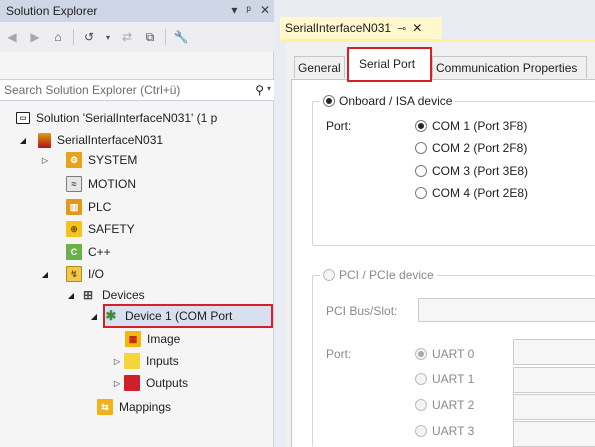  Describe the element at coordinates (471, 193) in the screenshot. I see `com4-option: COM 4 (Port 2E8)` at that location.